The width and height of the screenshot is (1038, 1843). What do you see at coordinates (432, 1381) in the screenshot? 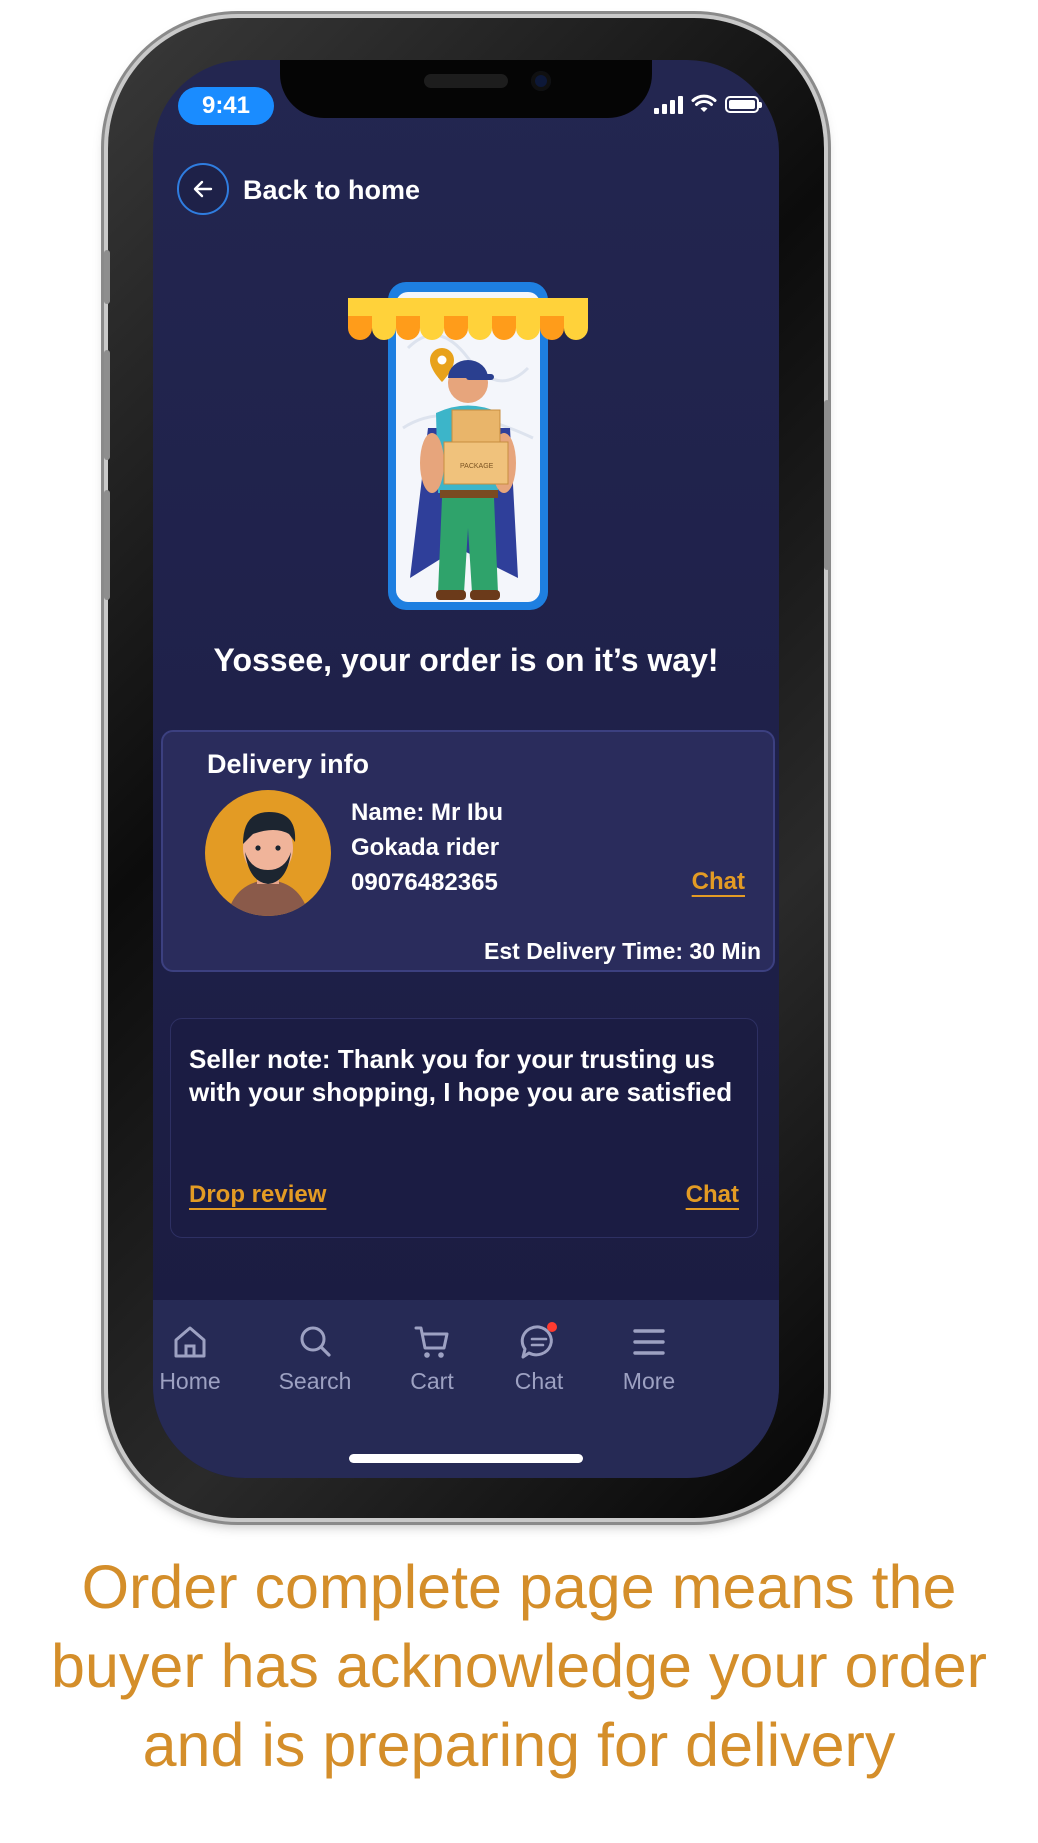
I see `tab-cart-label: Cart` at bounding box center [432, 1381].